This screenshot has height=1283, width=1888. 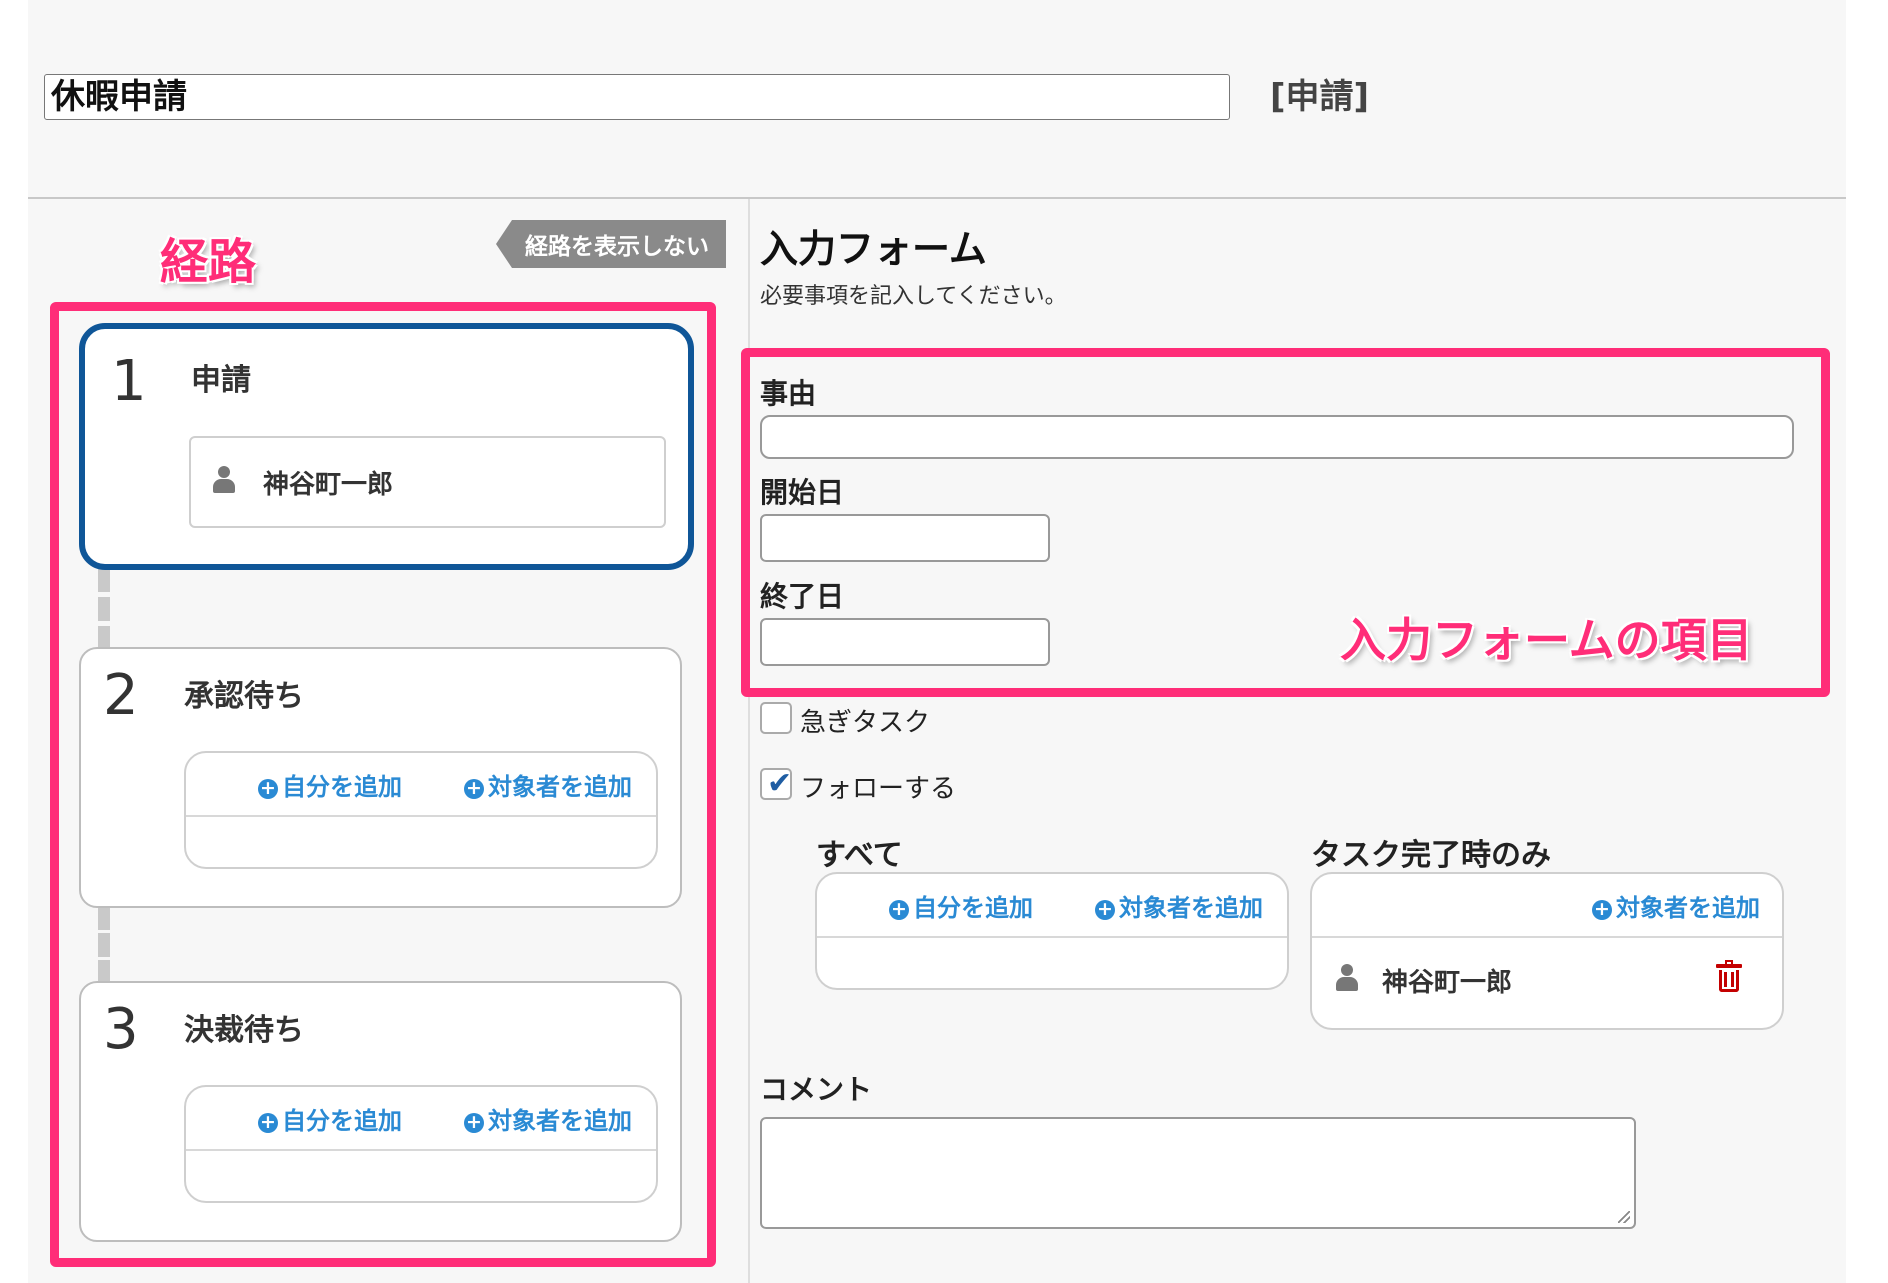 I want to click on follow-complete-heading: タスク完了時のみ, so click(x=1431, y=855).